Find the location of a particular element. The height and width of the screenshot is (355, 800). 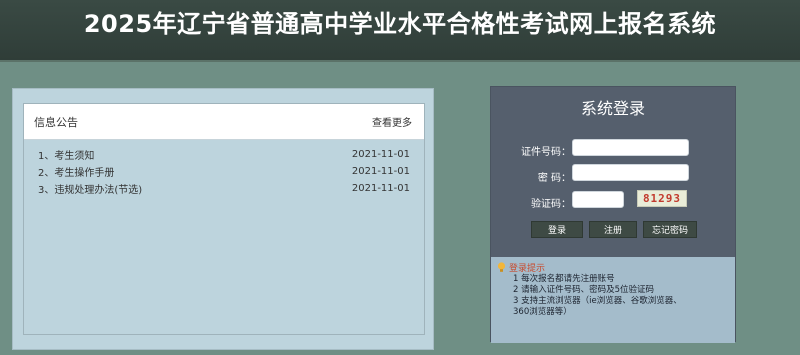

notice-item: 3、违规处理办法(节选) 2021-11-01 is located at coordinates (224, 188).